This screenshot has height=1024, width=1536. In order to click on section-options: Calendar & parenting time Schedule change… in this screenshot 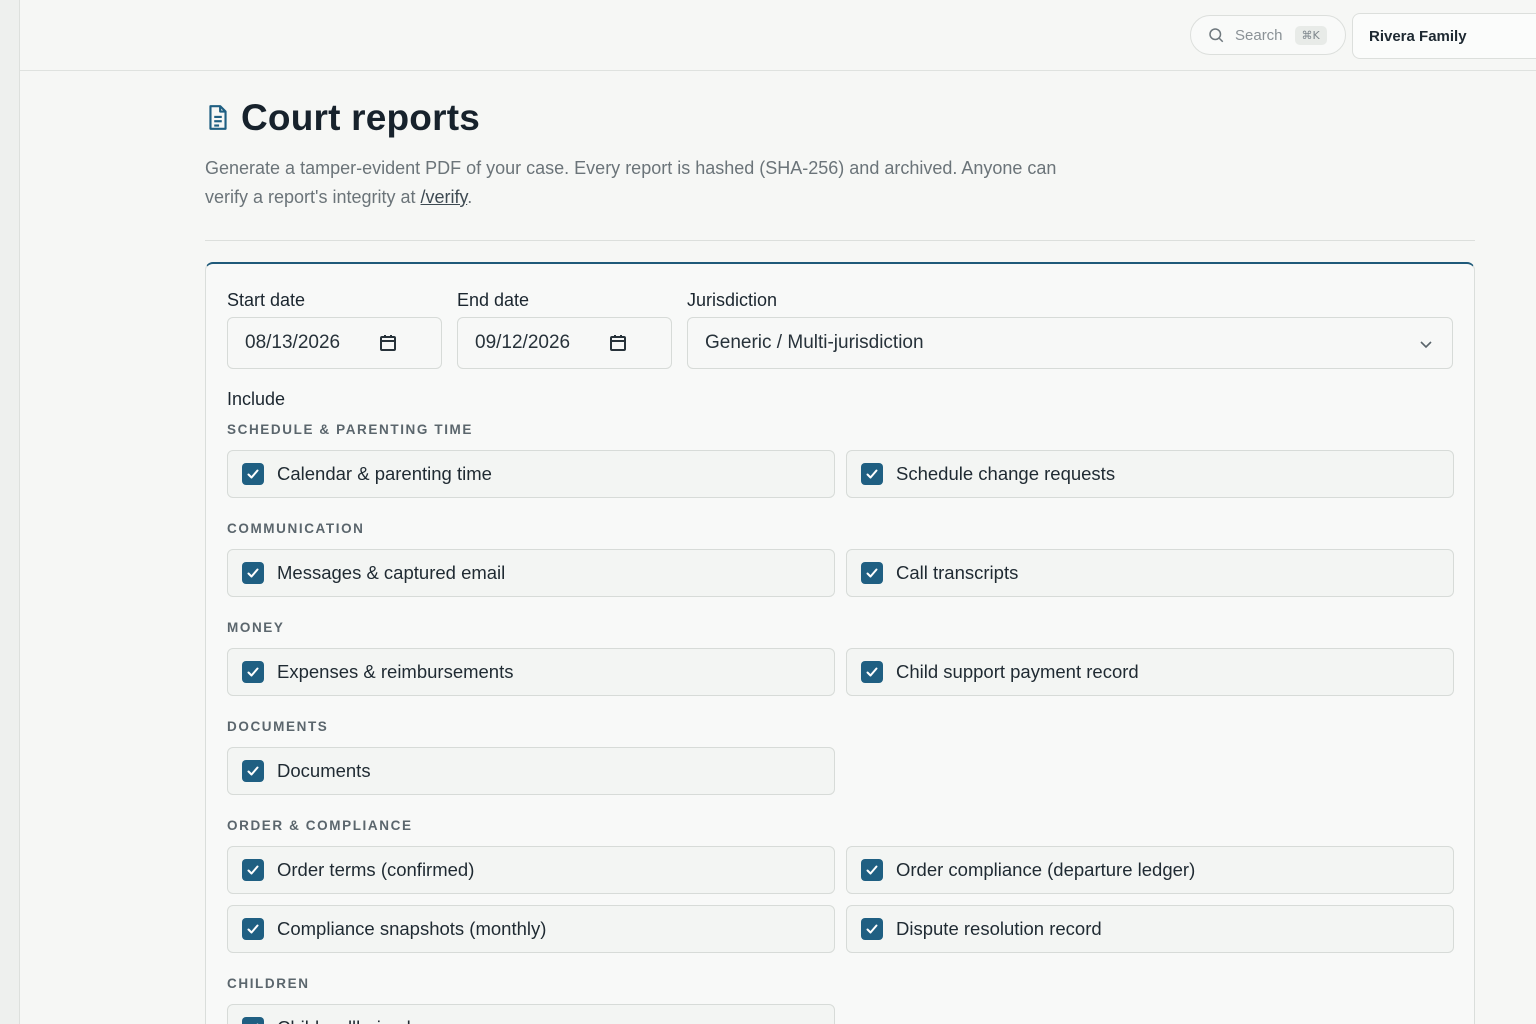, I will do `click(840, 474)`.